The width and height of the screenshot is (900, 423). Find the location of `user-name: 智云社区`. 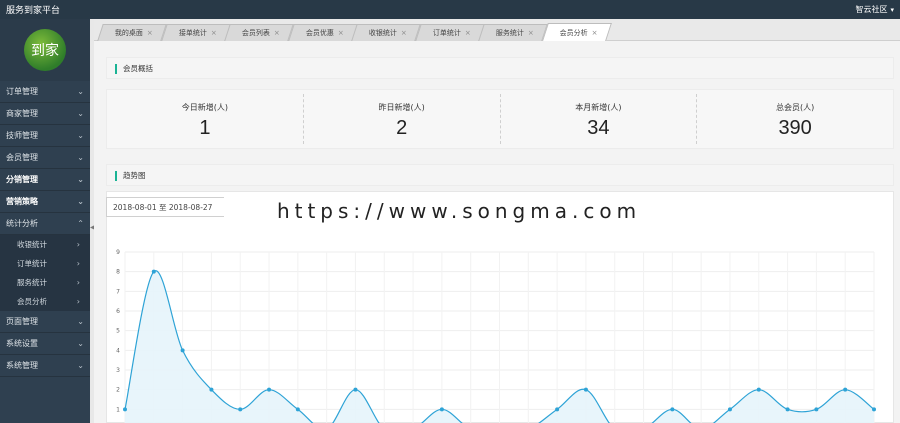

user-name: 智云社区 is located at coordinates (871, 9).